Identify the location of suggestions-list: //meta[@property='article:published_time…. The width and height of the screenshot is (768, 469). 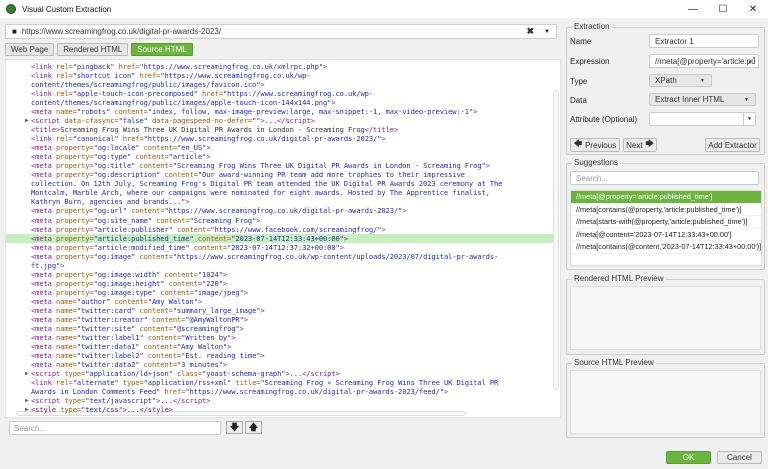
(666, 228).